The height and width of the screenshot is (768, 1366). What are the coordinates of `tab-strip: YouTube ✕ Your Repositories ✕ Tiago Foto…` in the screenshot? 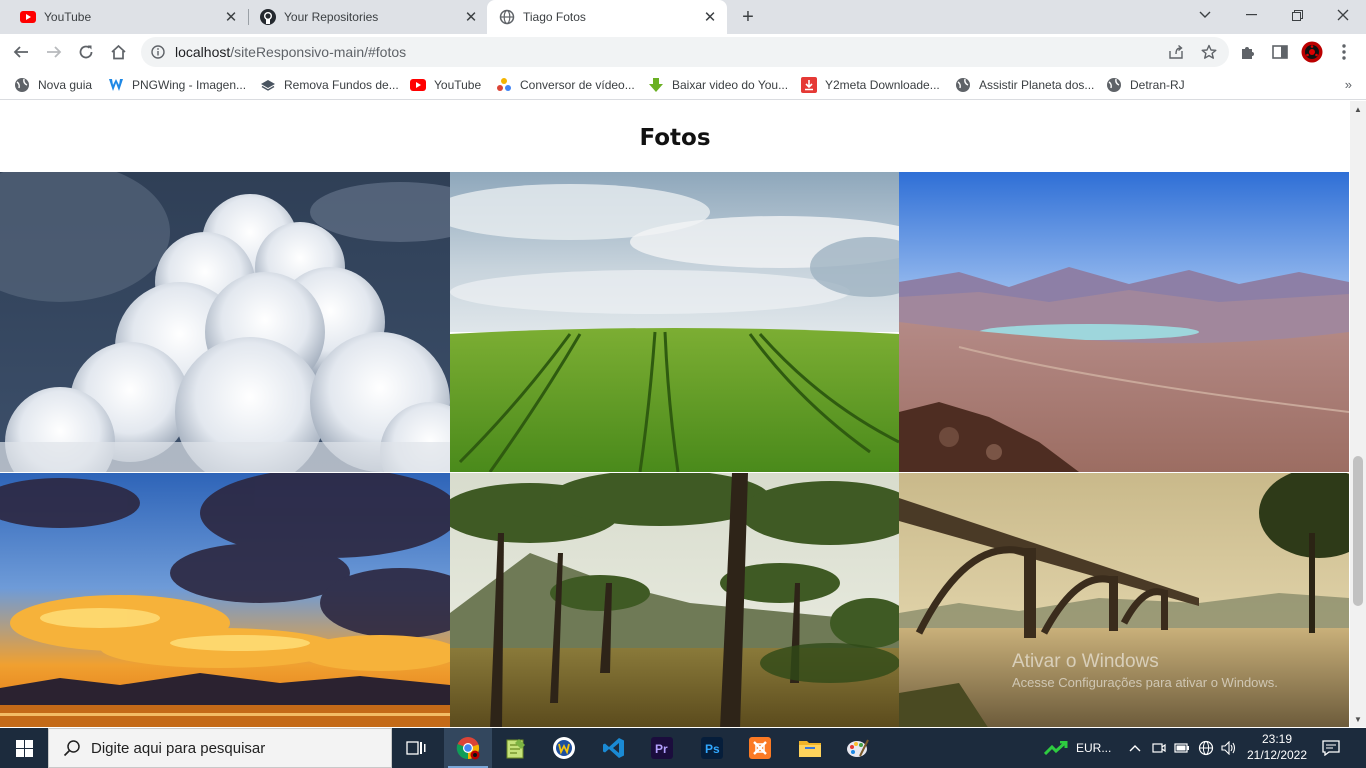 It's located at (683, 17).